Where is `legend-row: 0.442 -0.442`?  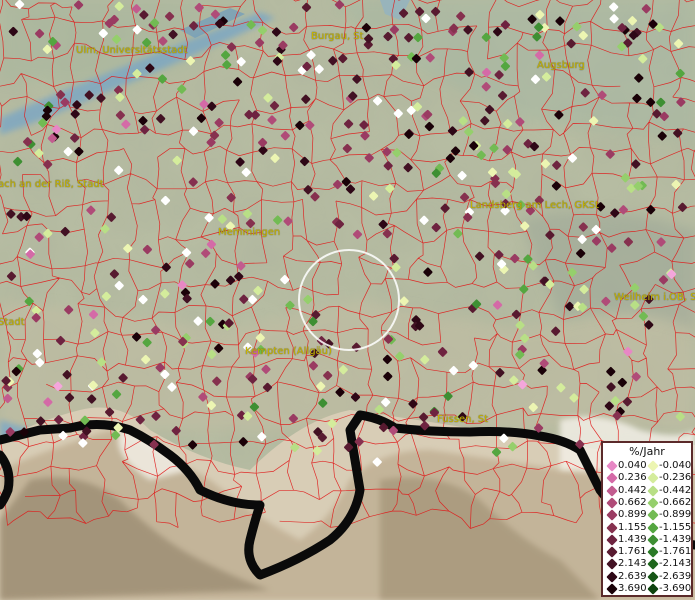 legend-row: 0.442 -0.442 is located at coordinates (649, 490).